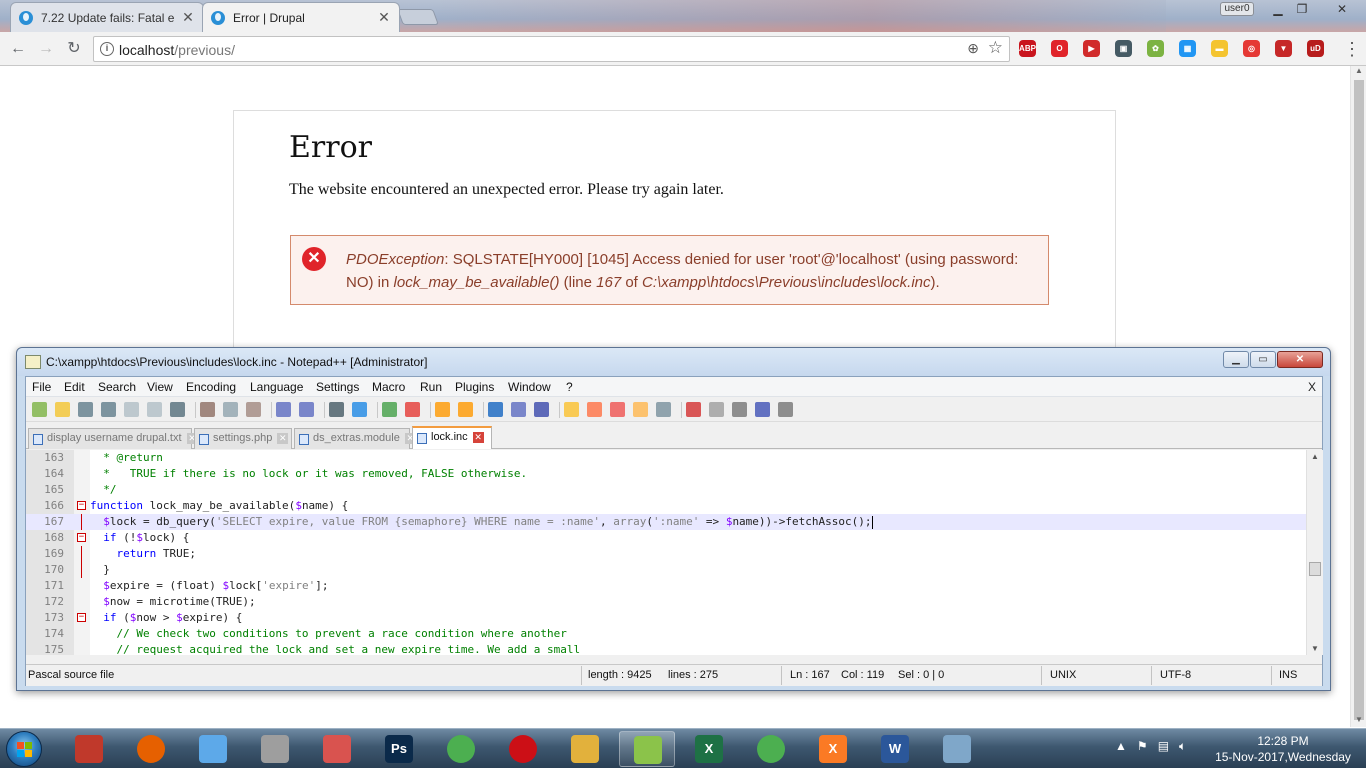 This screenshot has width=1366, height=768. I want to click on photoshop-app: Ps, so click(399, 749).